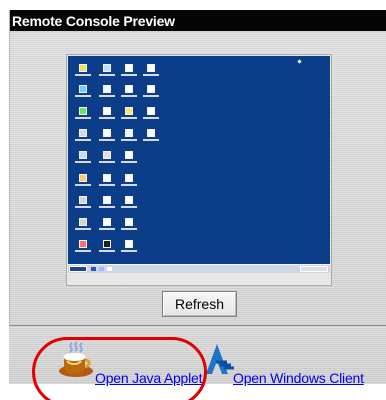 The image size is (386, 400). I want to click on open-java-applet-link: Open Java Applet, so click(149, 378).